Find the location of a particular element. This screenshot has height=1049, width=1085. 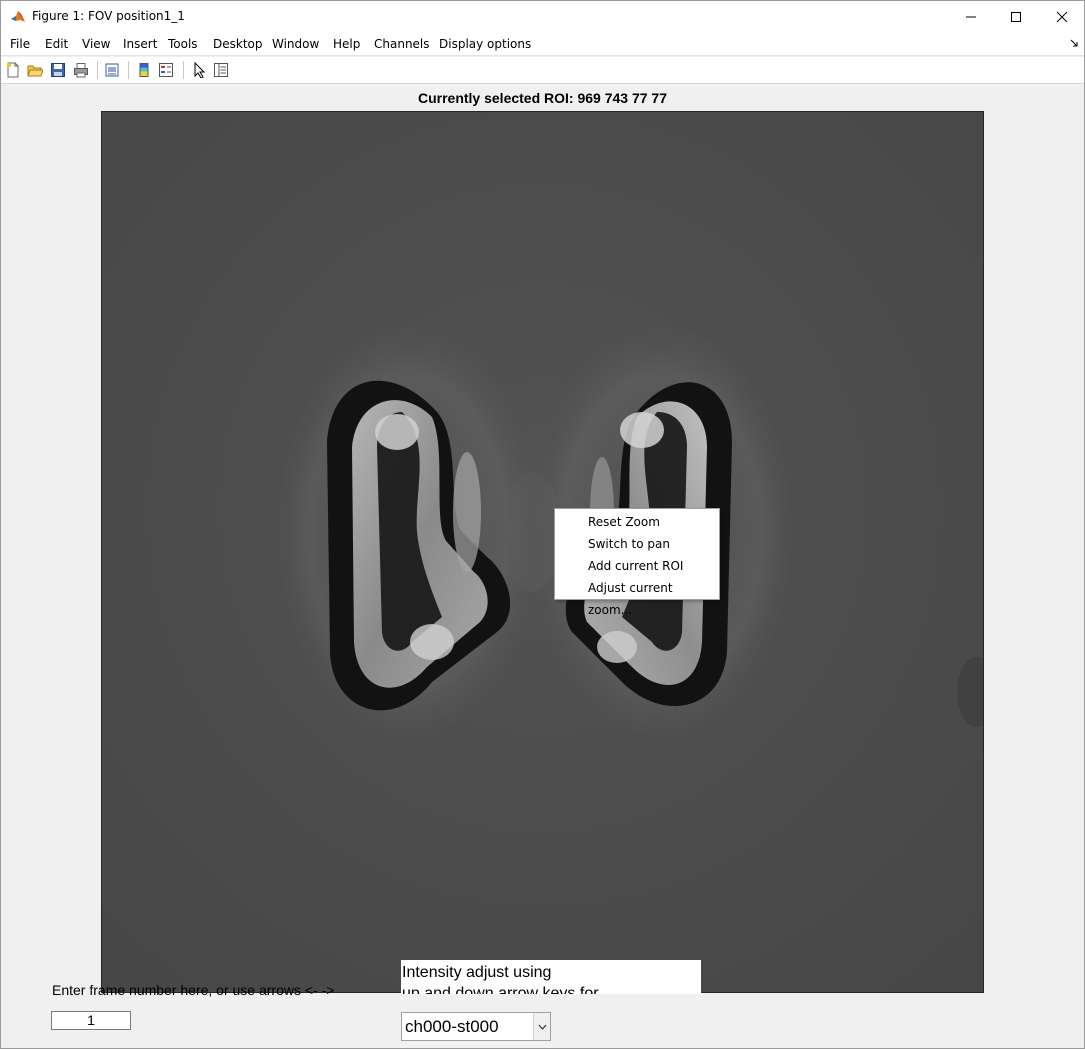

print-preview-icon is located at coordinates (112, 70).